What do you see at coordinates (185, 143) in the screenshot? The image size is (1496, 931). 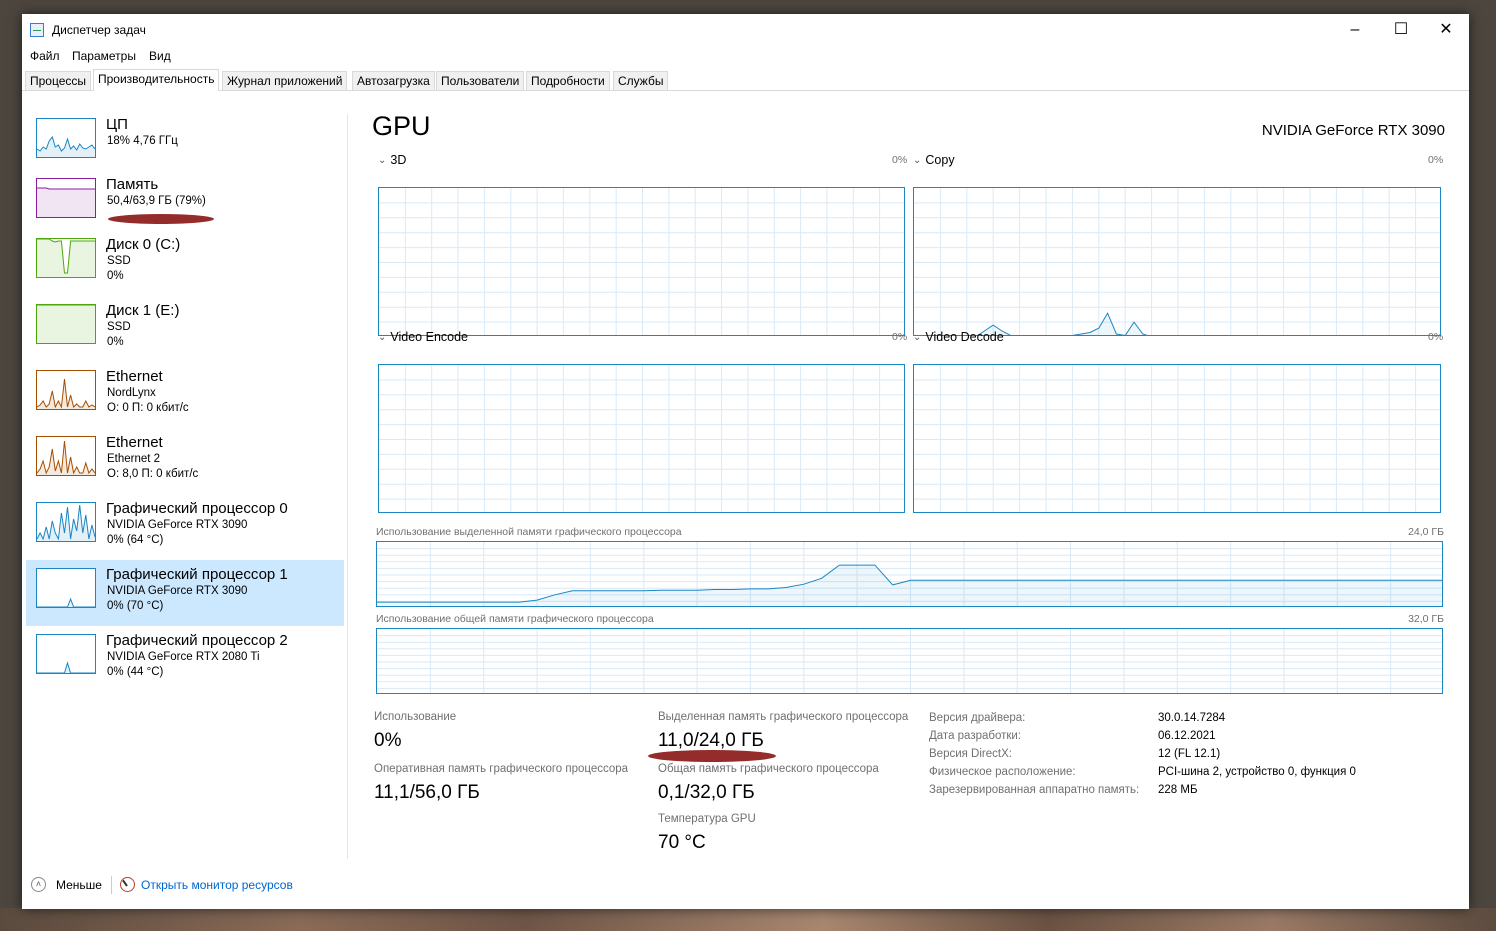 I see `sidebar-item-cpu: ЦП 18% 4,76 ГГц` at bounding box center [185, 143].